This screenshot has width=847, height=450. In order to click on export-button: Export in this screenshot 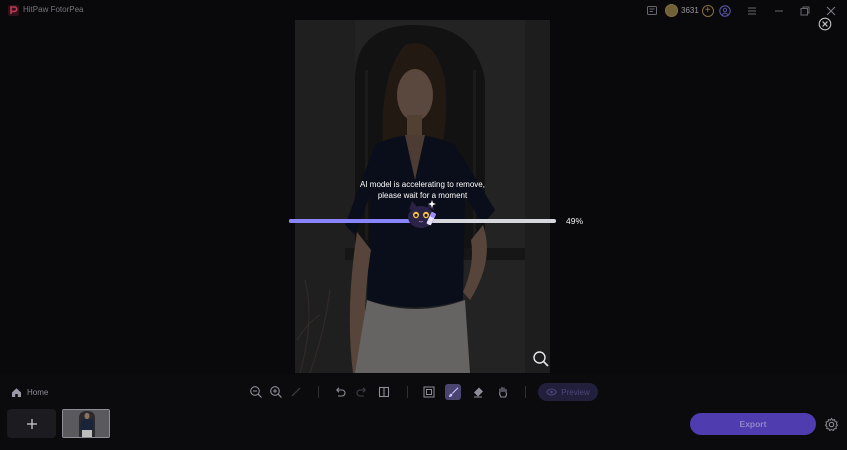, I will do `click(753, 424)`.